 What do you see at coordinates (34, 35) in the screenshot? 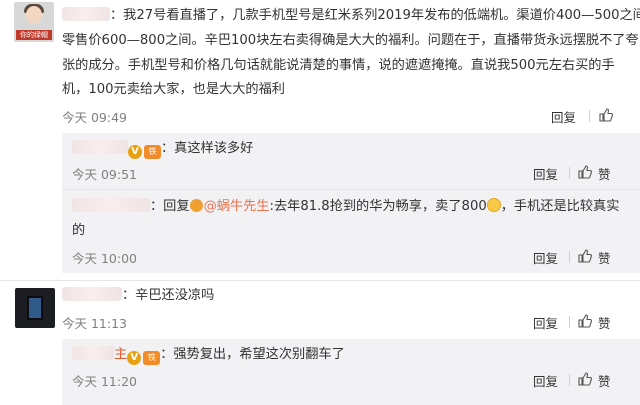
I see `avatar-tag: 你的绿帽` at bounding box center [34, 35].